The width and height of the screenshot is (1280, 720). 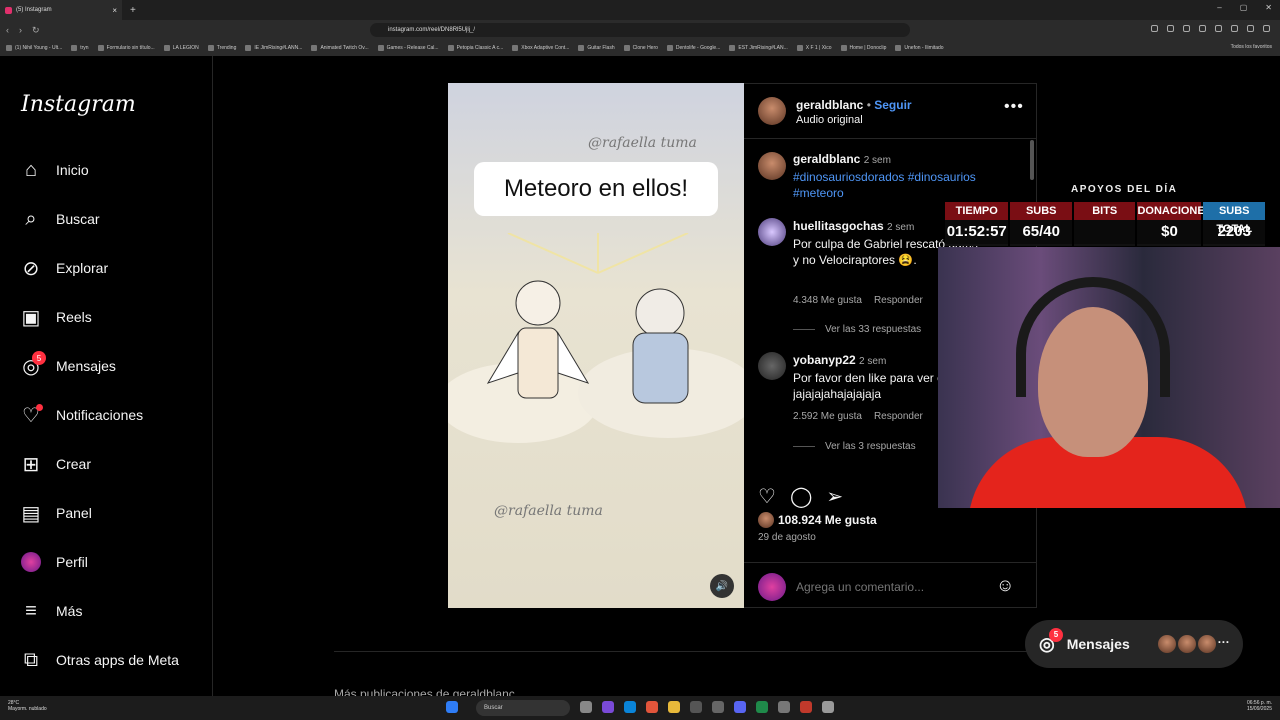 I want to click on bookmark-item: LA LEGION, so click(x=181, y=48).